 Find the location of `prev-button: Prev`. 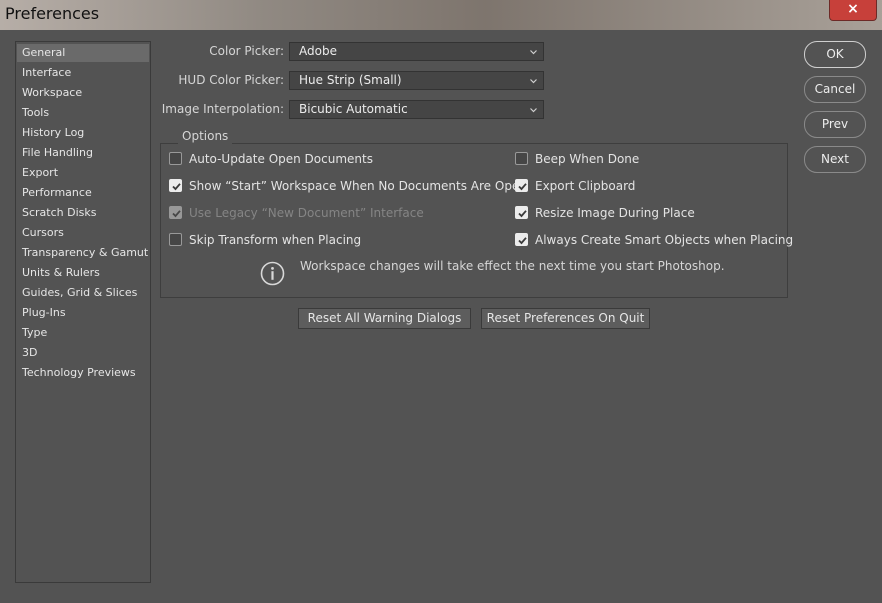

prev-button: Prev is located at coordinates (835, 124).